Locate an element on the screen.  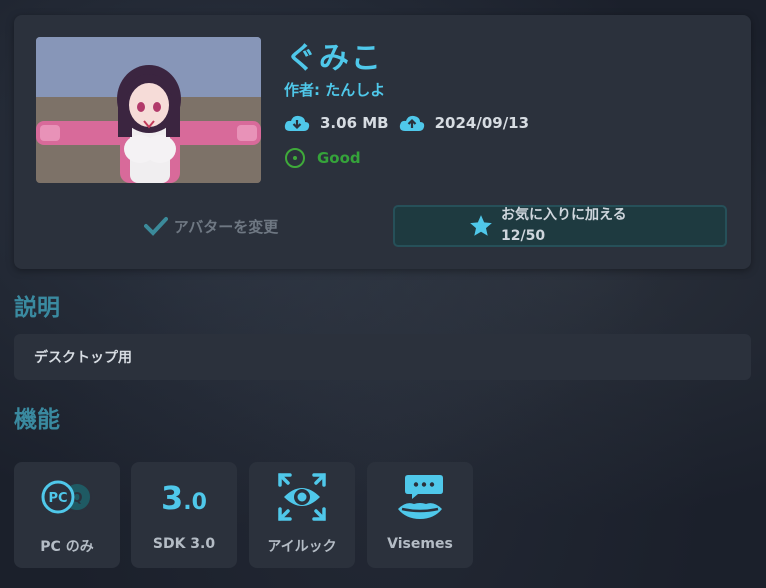
feature-pc-only: Q PC PC のみ is located at coordinates (67, 515).